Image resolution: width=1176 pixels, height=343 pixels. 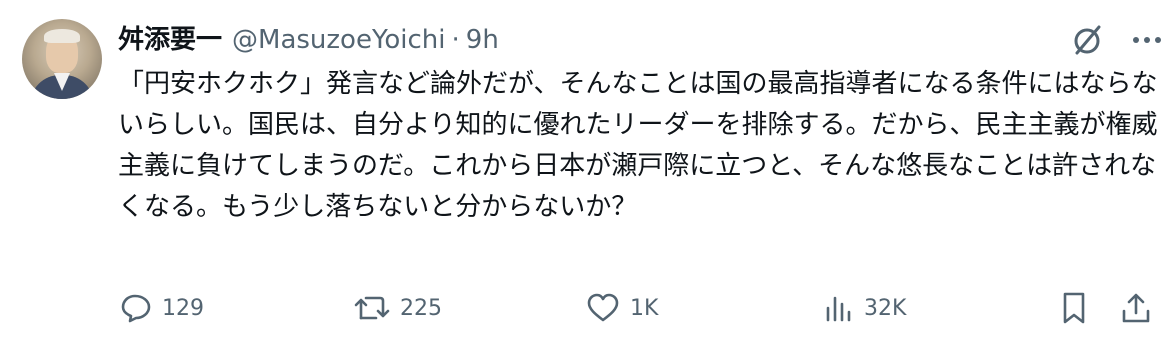 What do you see at coordinates (622, 308) in the screenshot?
I see `like-button: 1K` at bounding box center [622, 308].